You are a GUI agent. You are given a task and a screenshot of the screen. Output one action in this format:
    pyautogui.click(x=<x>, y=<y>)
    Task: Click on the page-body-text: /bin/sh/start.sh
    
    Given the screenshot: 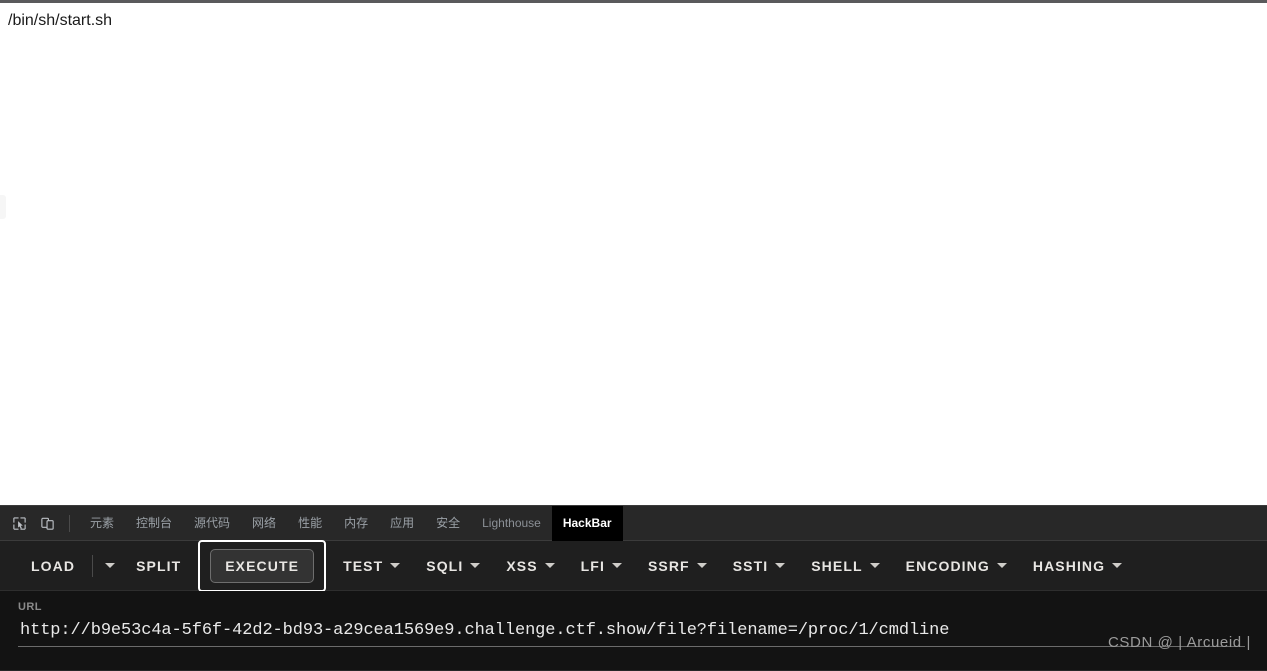 What is the action you would take?
    pyautogui.click(x=60, y=20)
    